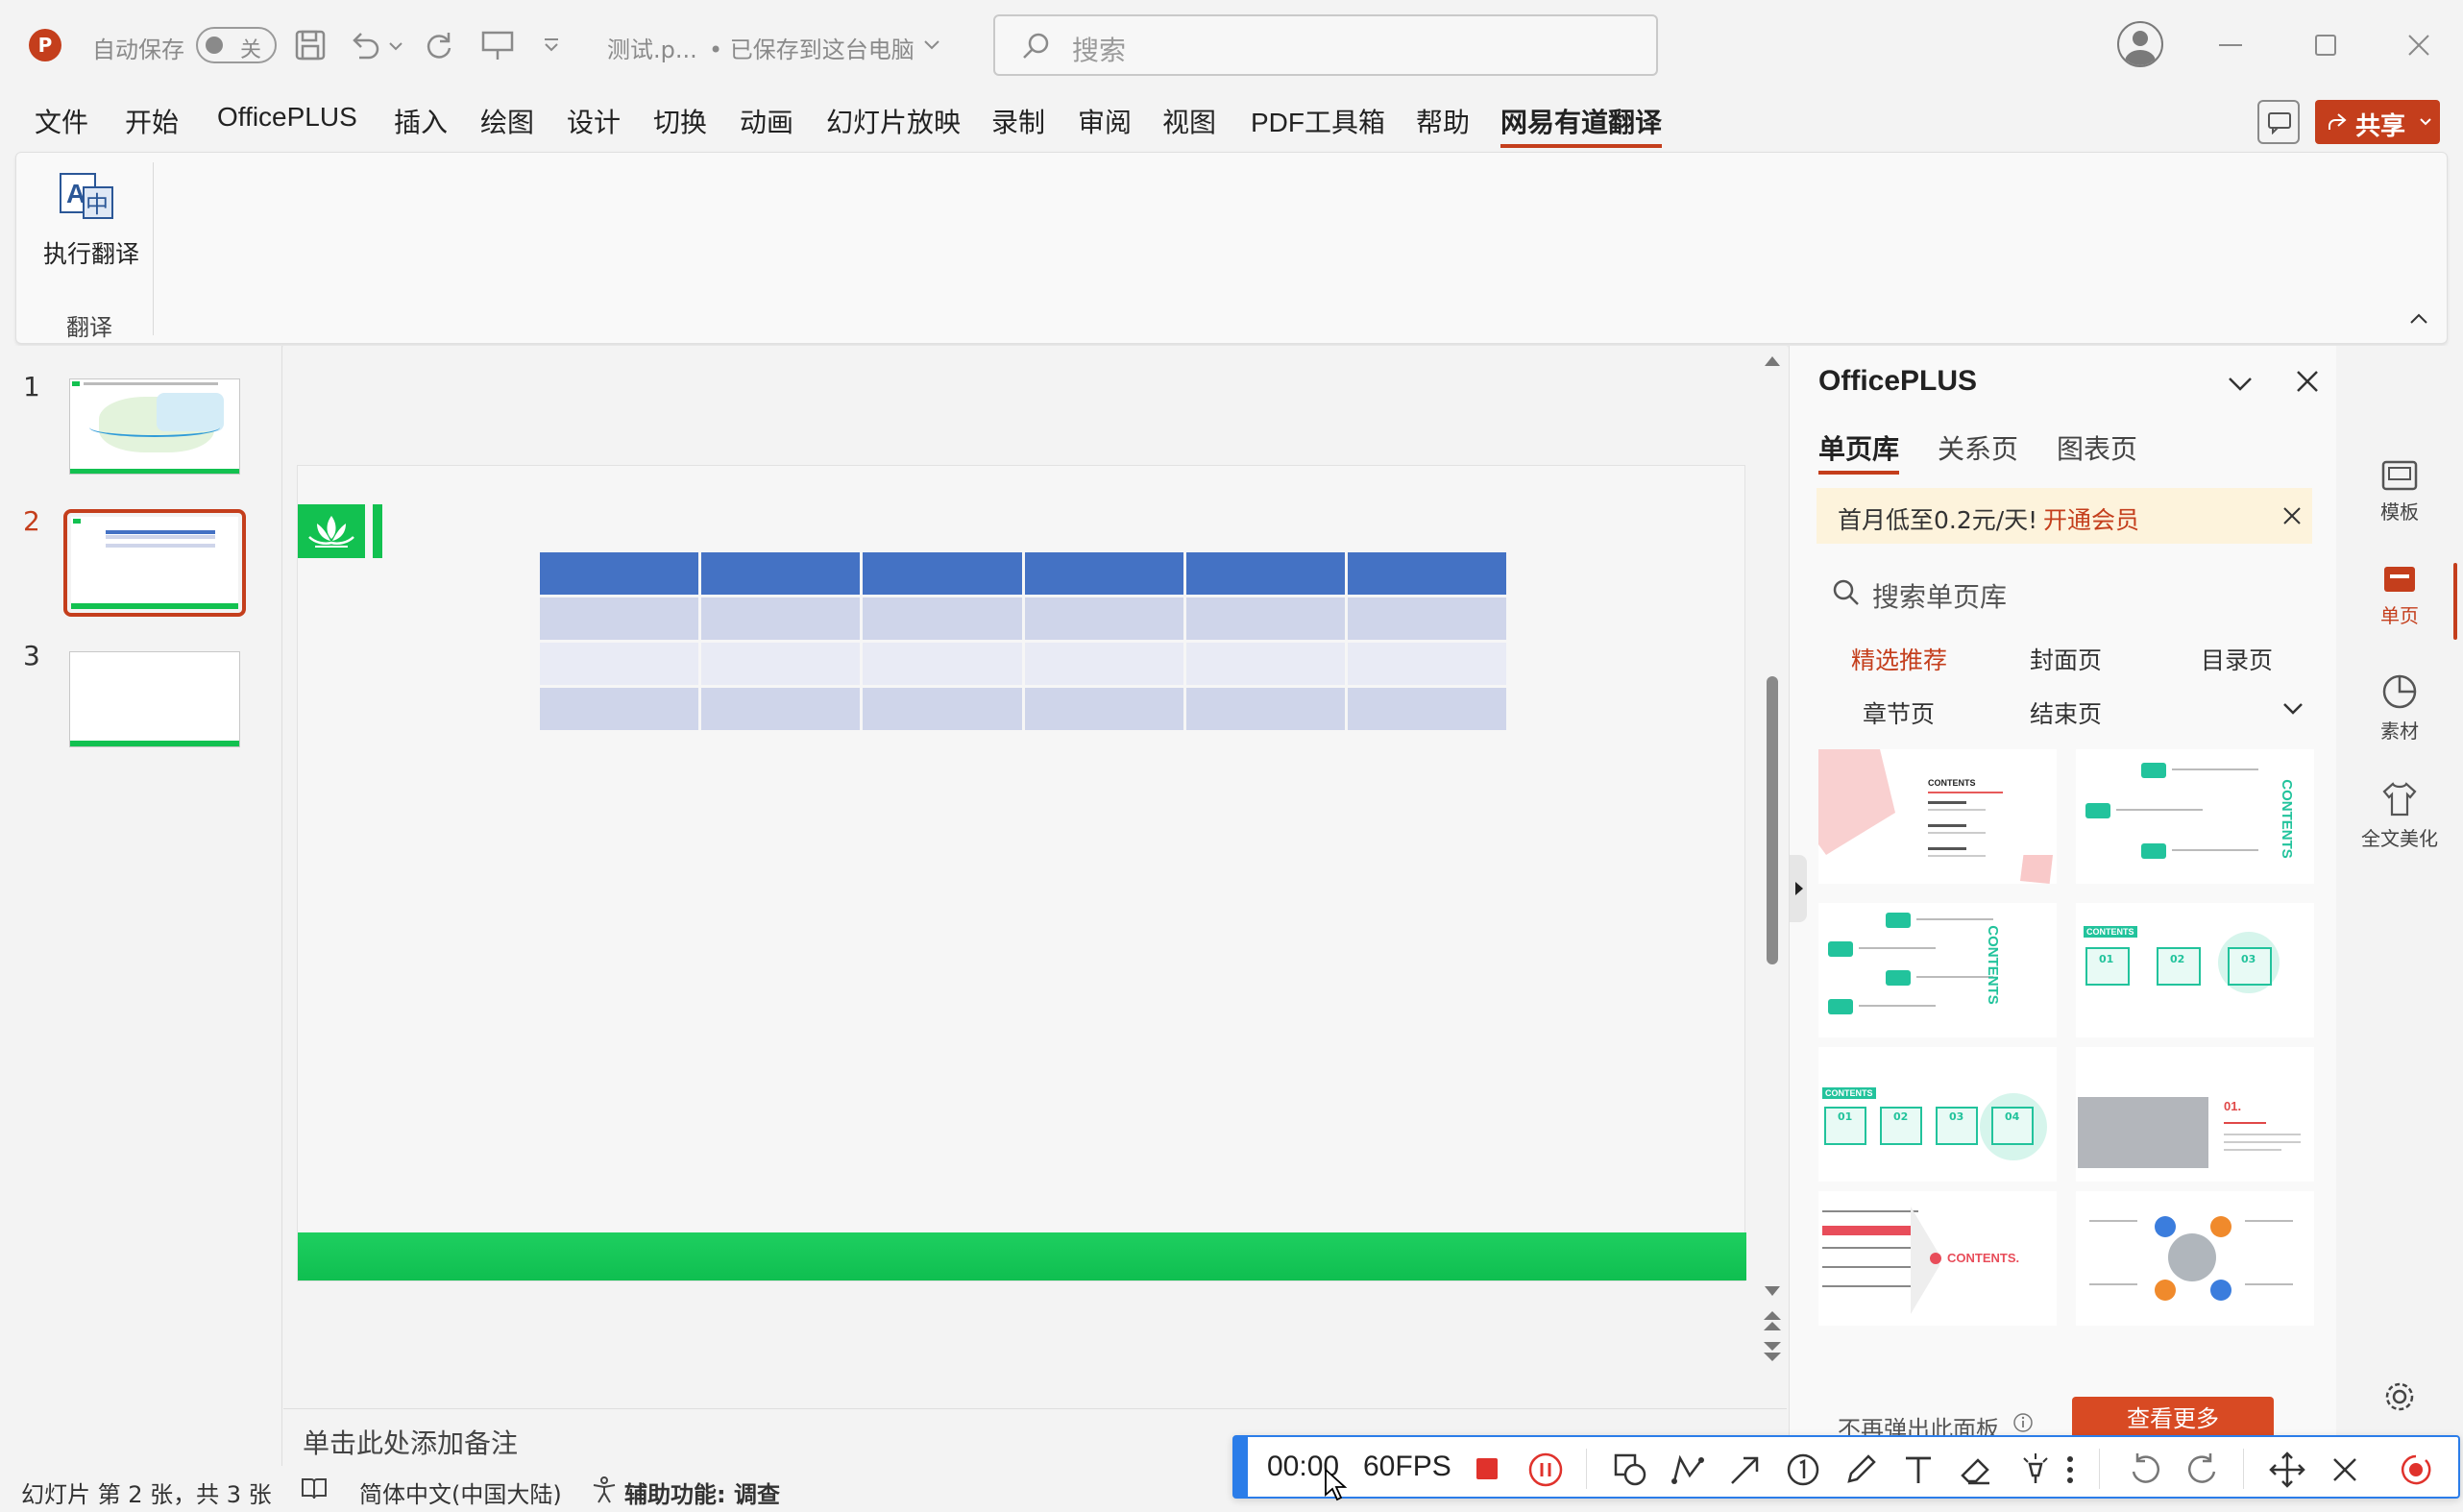  Describe the element at coordinates (2399, 815) in the screenshot. I see `rail-item-beautify: 全文美化` at that location.